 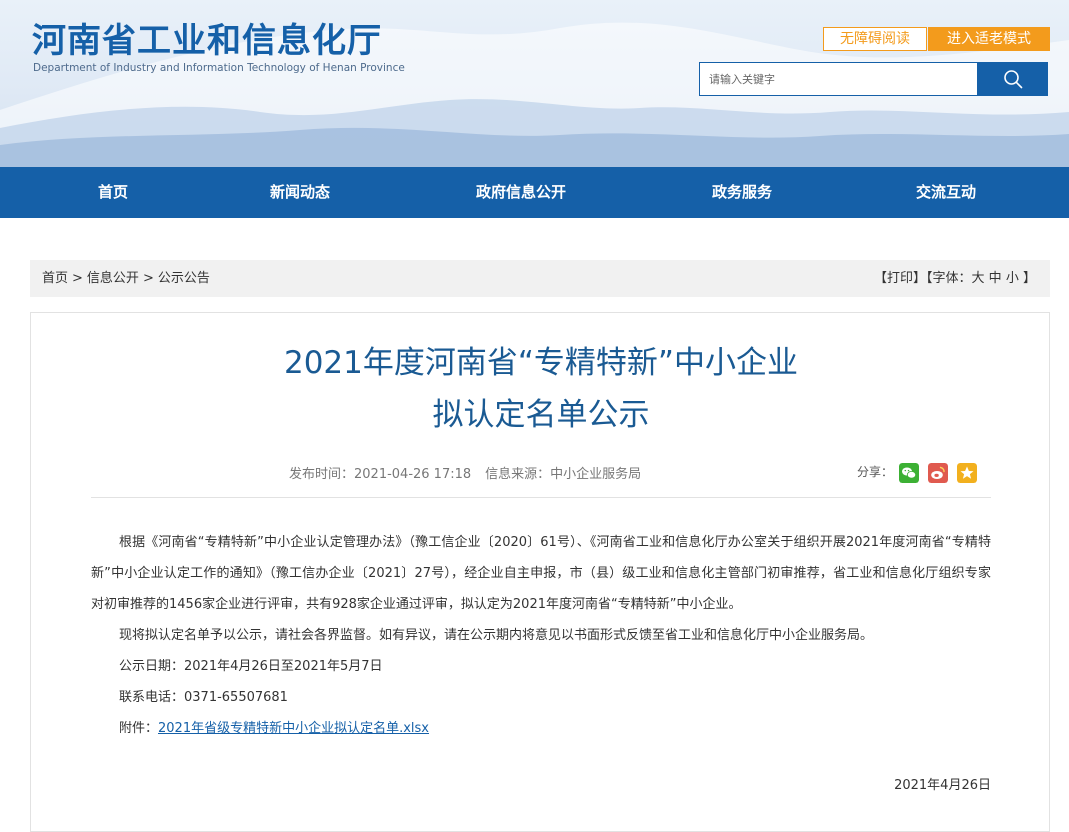 What do you see at coordinates (909, 473) in the screenshot?
I see `wechat-icon` at bounding box center [909, 473].